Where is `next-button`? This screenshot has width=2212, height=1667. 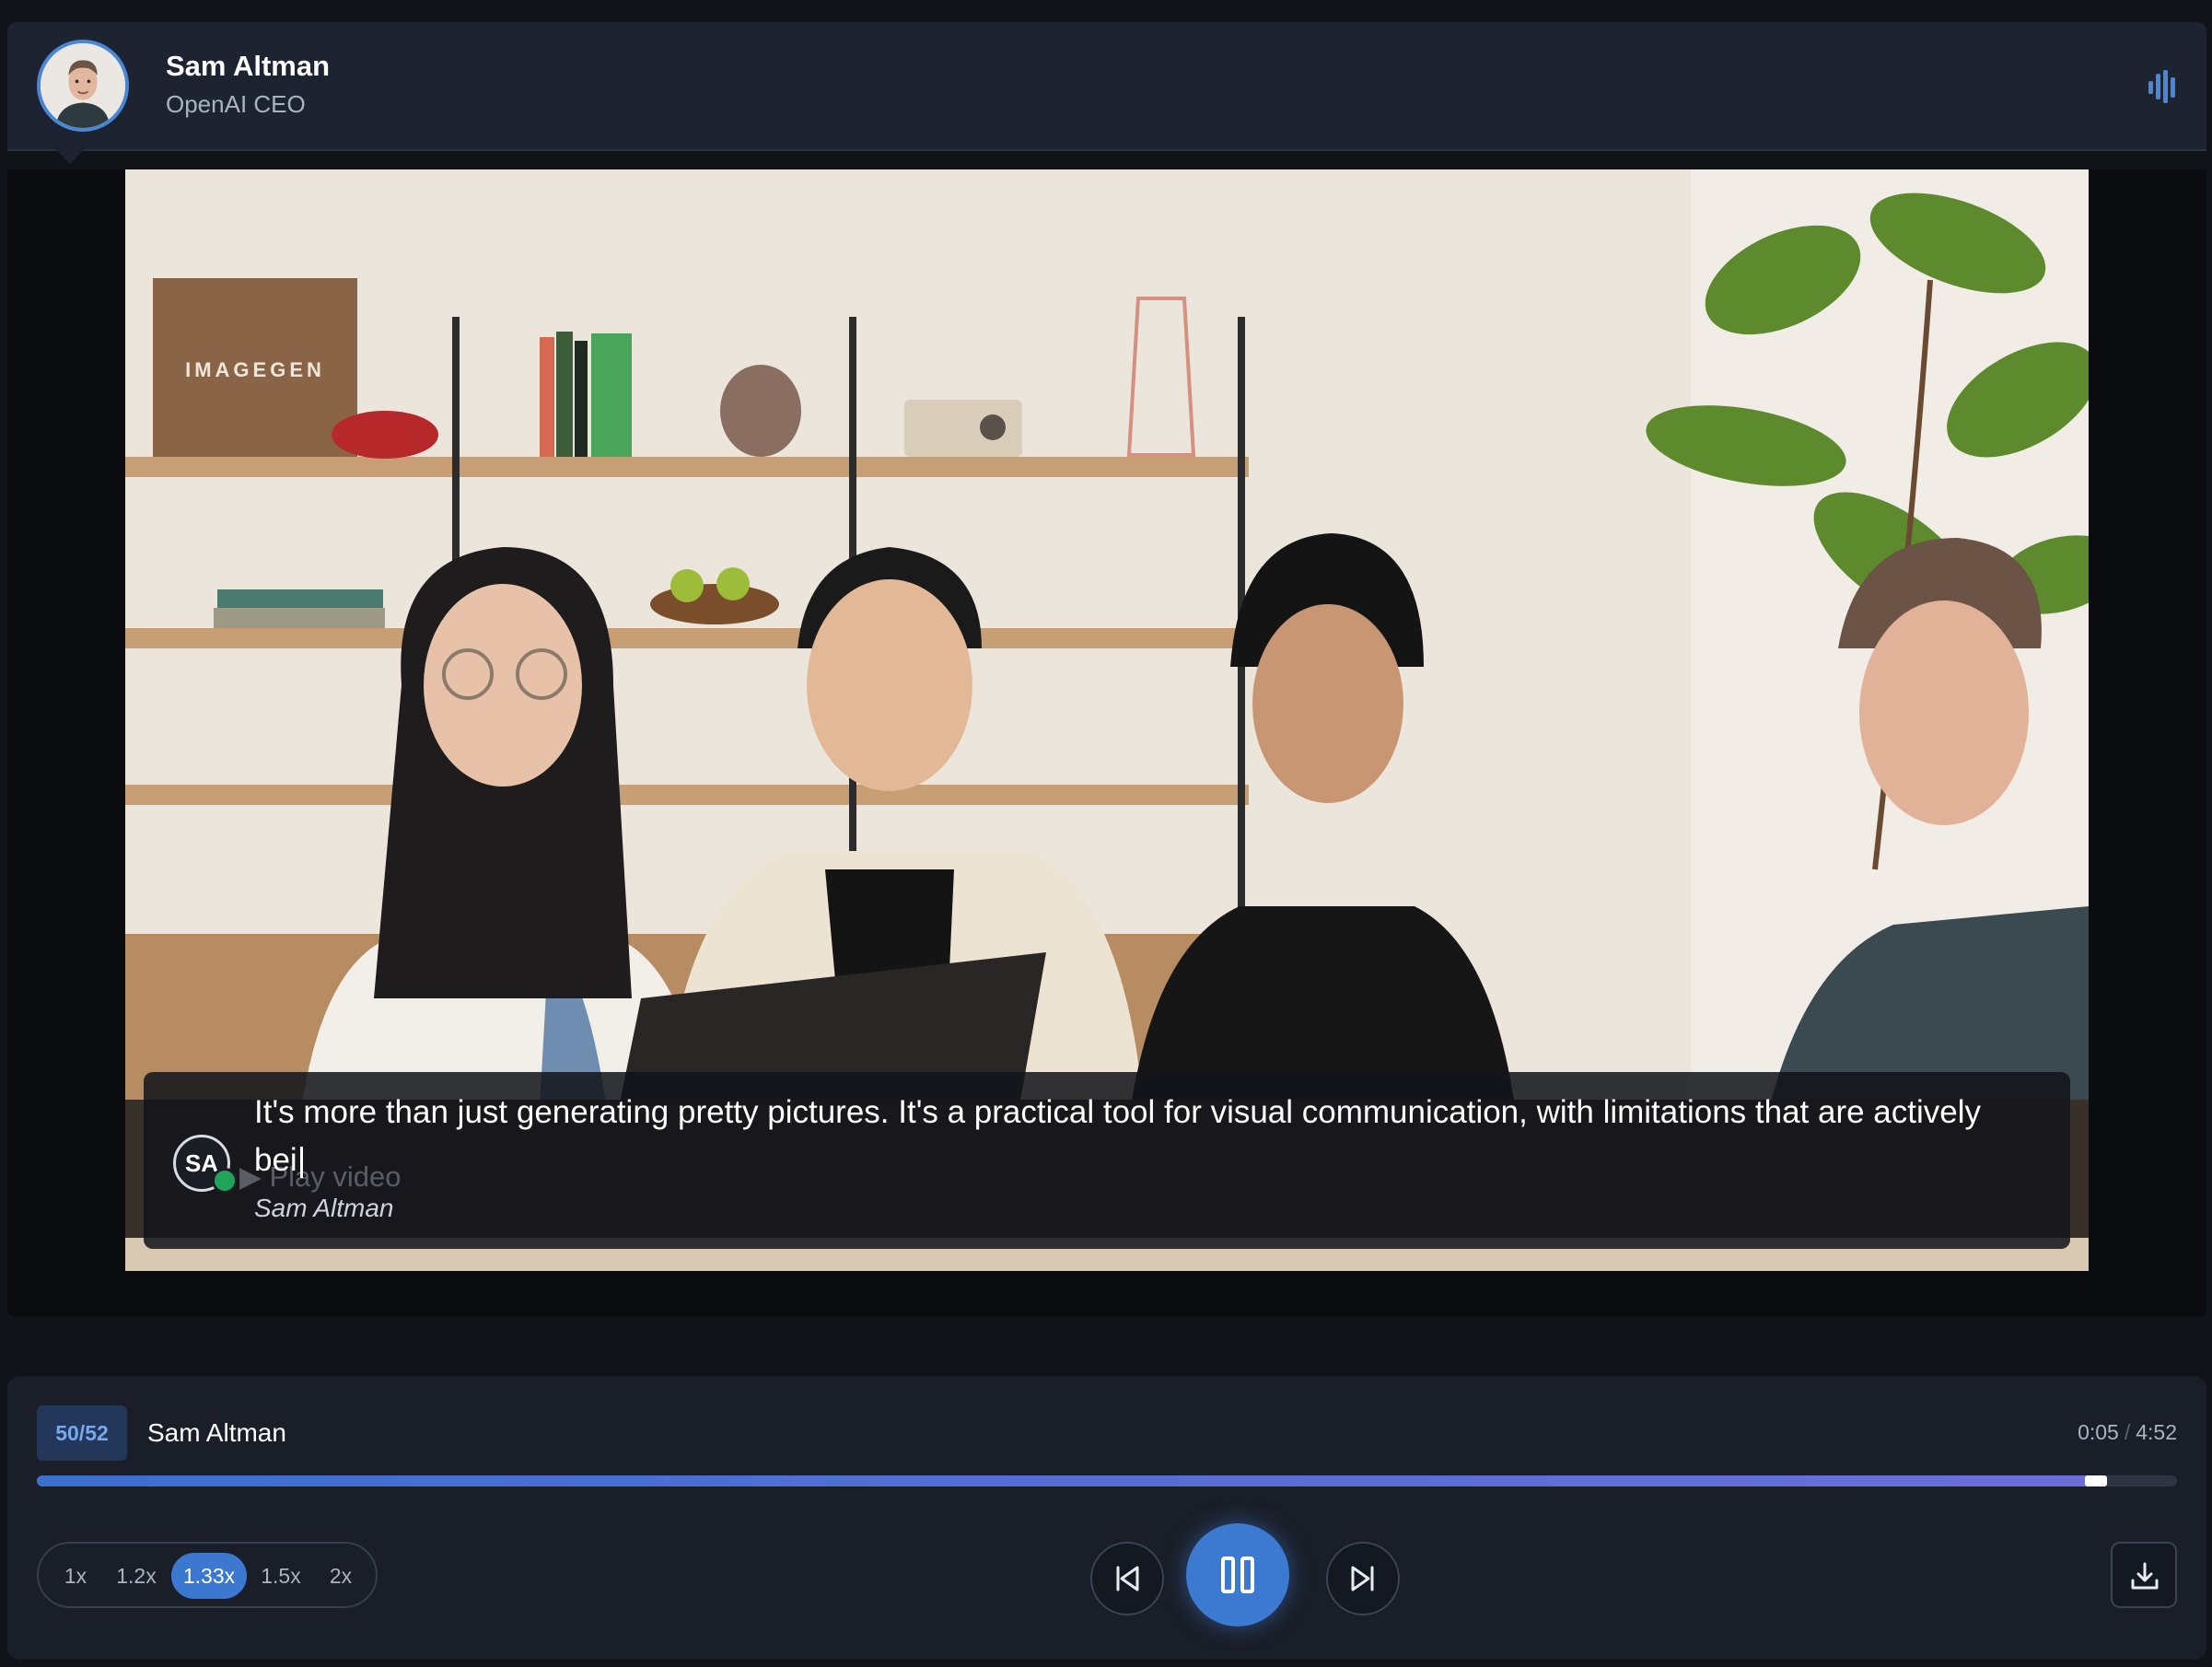
next-button is located at coordinates (1363, 1578).